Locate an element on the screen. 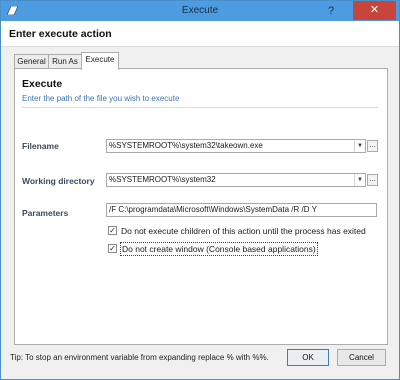 The image size is (400, 380). filename-dropdown-arrow-icon: ▼ is located at coordinates (359, 146).